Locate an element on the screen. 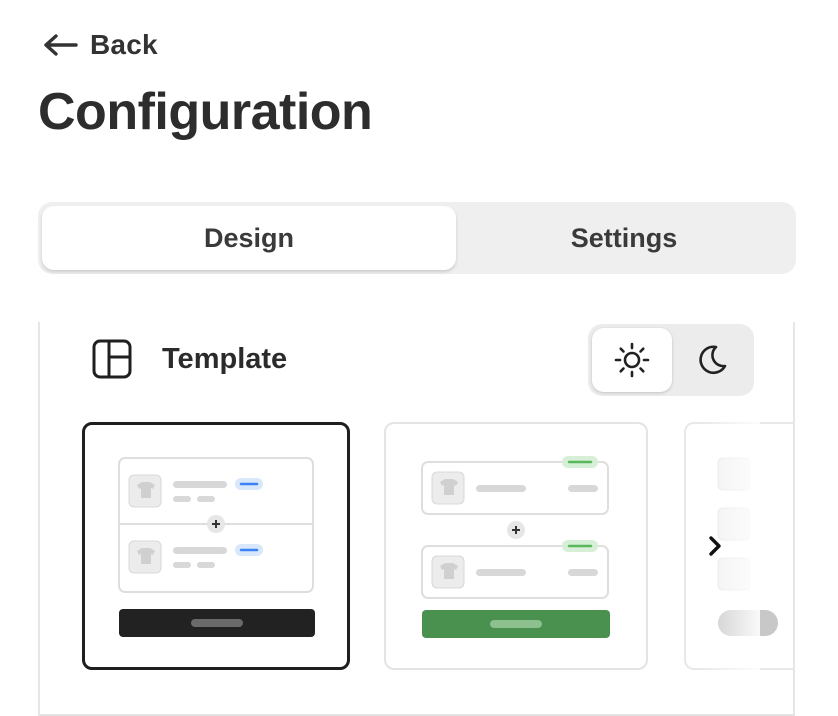  moon-icon is located at coordinates (713, 360).